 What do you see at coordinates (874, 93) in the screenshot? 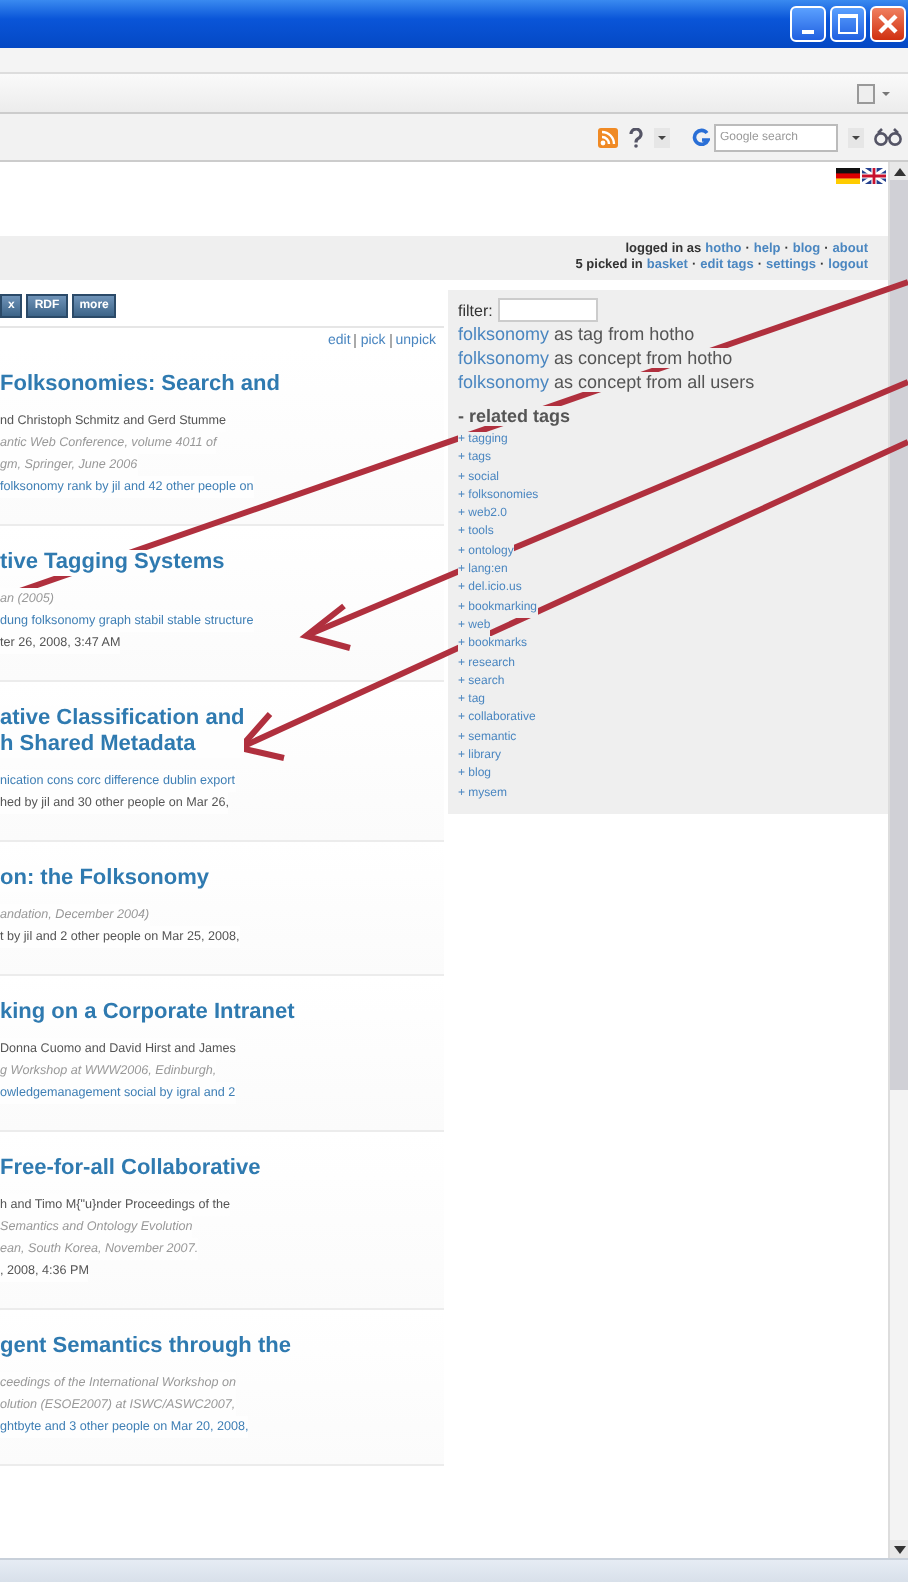
I see `page-icon` at bounding box center [874, 93].